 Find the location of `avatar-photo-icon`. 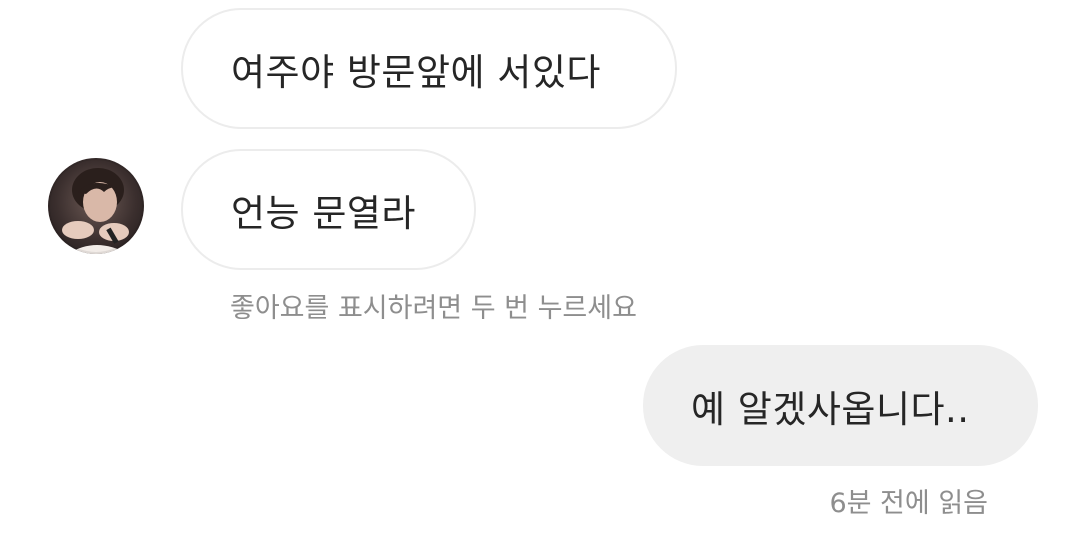

avatar-photo-icon is located at coordinates (96, 206).